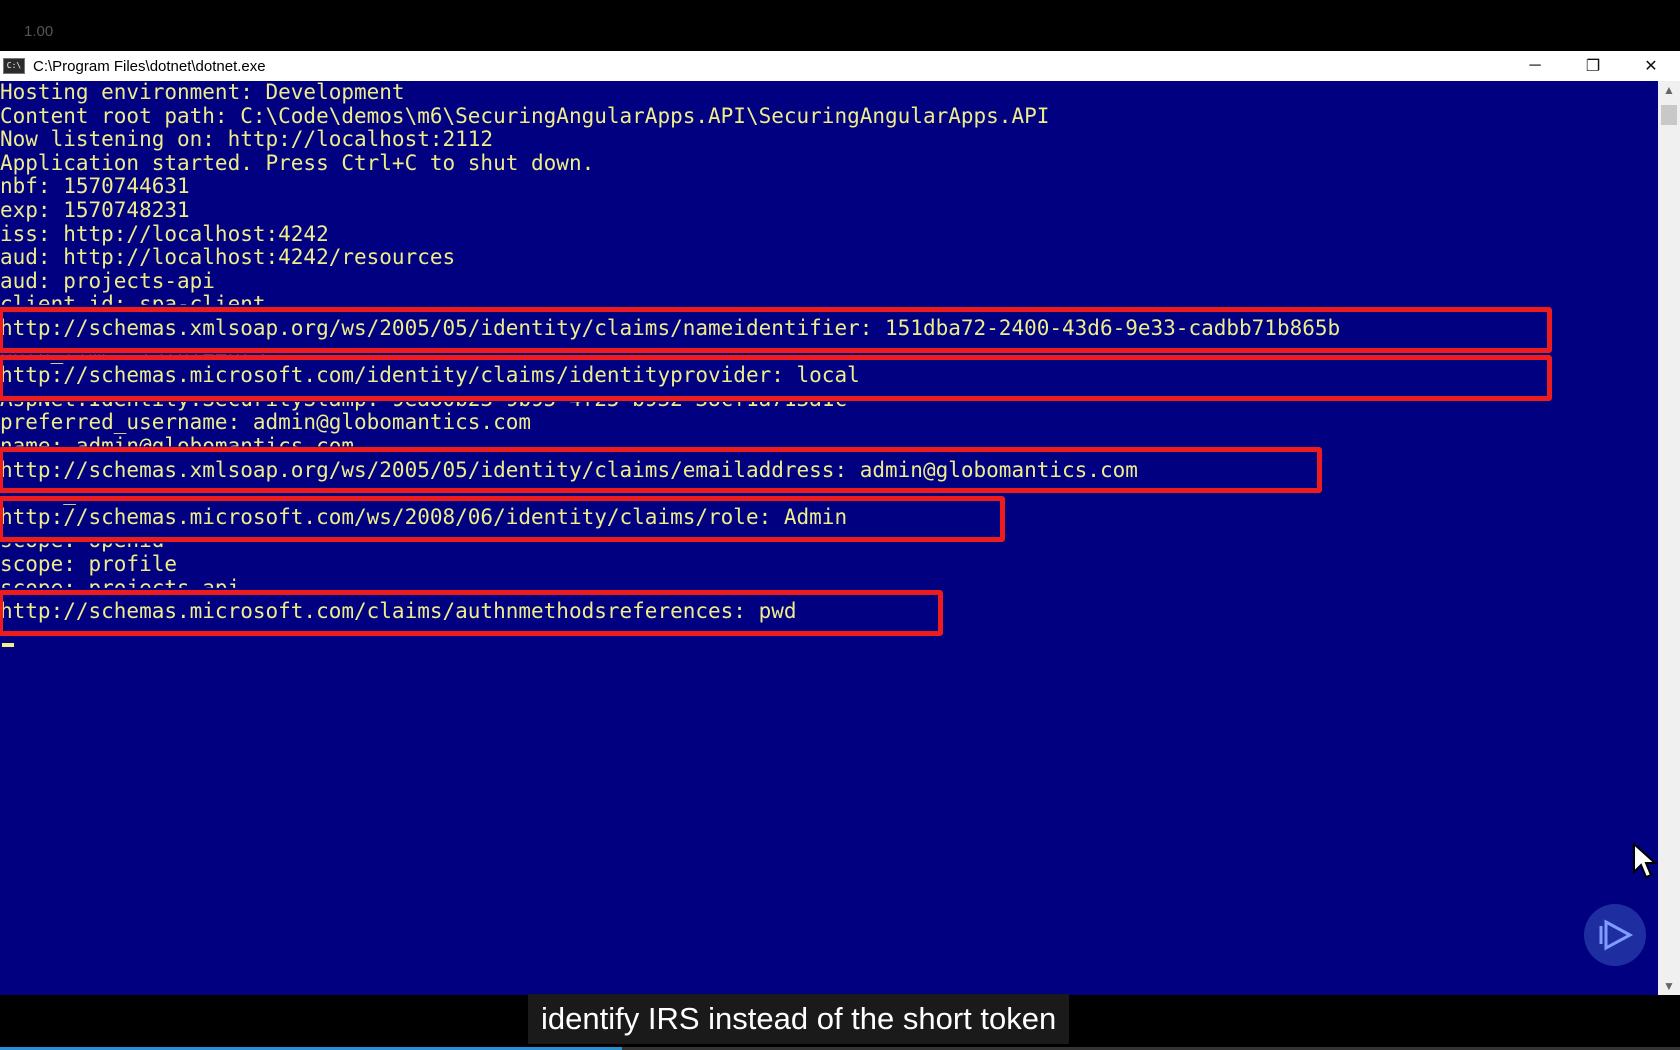  What do you see at coordinates (8, 645) in the screenshot?
I see `console-cursor` at bounding box center [8, 645].